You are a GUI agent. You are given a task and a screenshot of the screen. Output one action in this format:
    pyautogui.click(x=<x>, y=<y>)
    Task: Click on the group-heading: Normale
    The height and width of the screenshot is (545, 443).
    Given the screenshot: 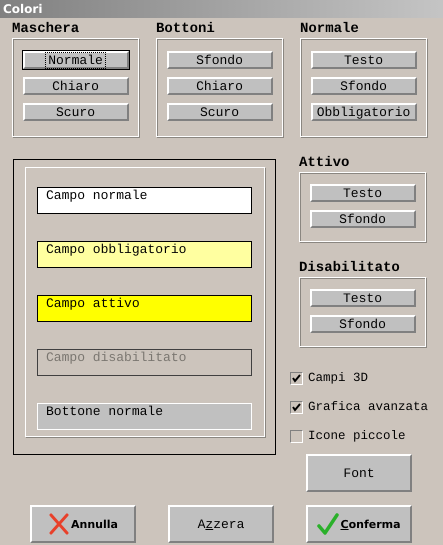 What is the action you would take?
    pyautogui.click(x=330, y=29)
    